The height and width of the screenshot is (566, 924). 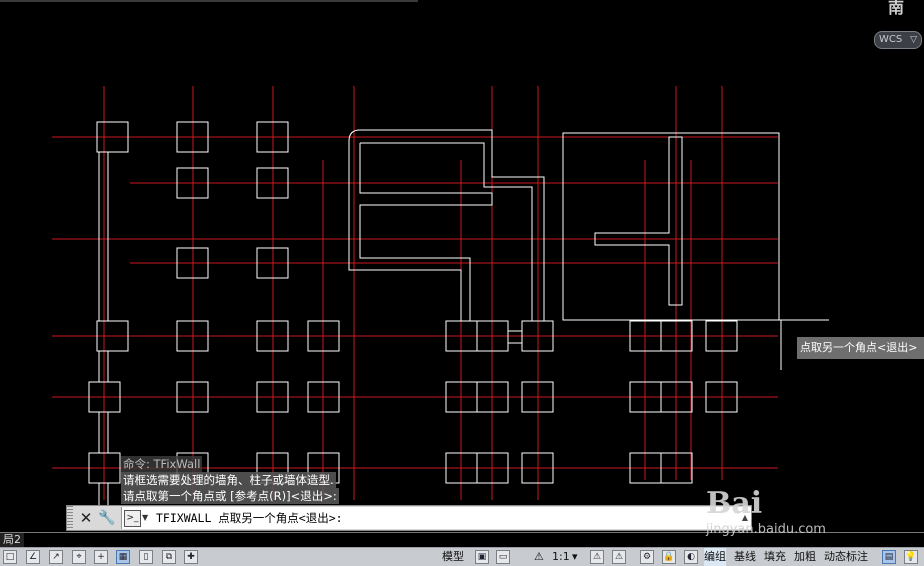 What do you see at coordinates (107, 518) in the screenshot?
I see `wrench-icon: 🔧` at bounding box center [107, 518].